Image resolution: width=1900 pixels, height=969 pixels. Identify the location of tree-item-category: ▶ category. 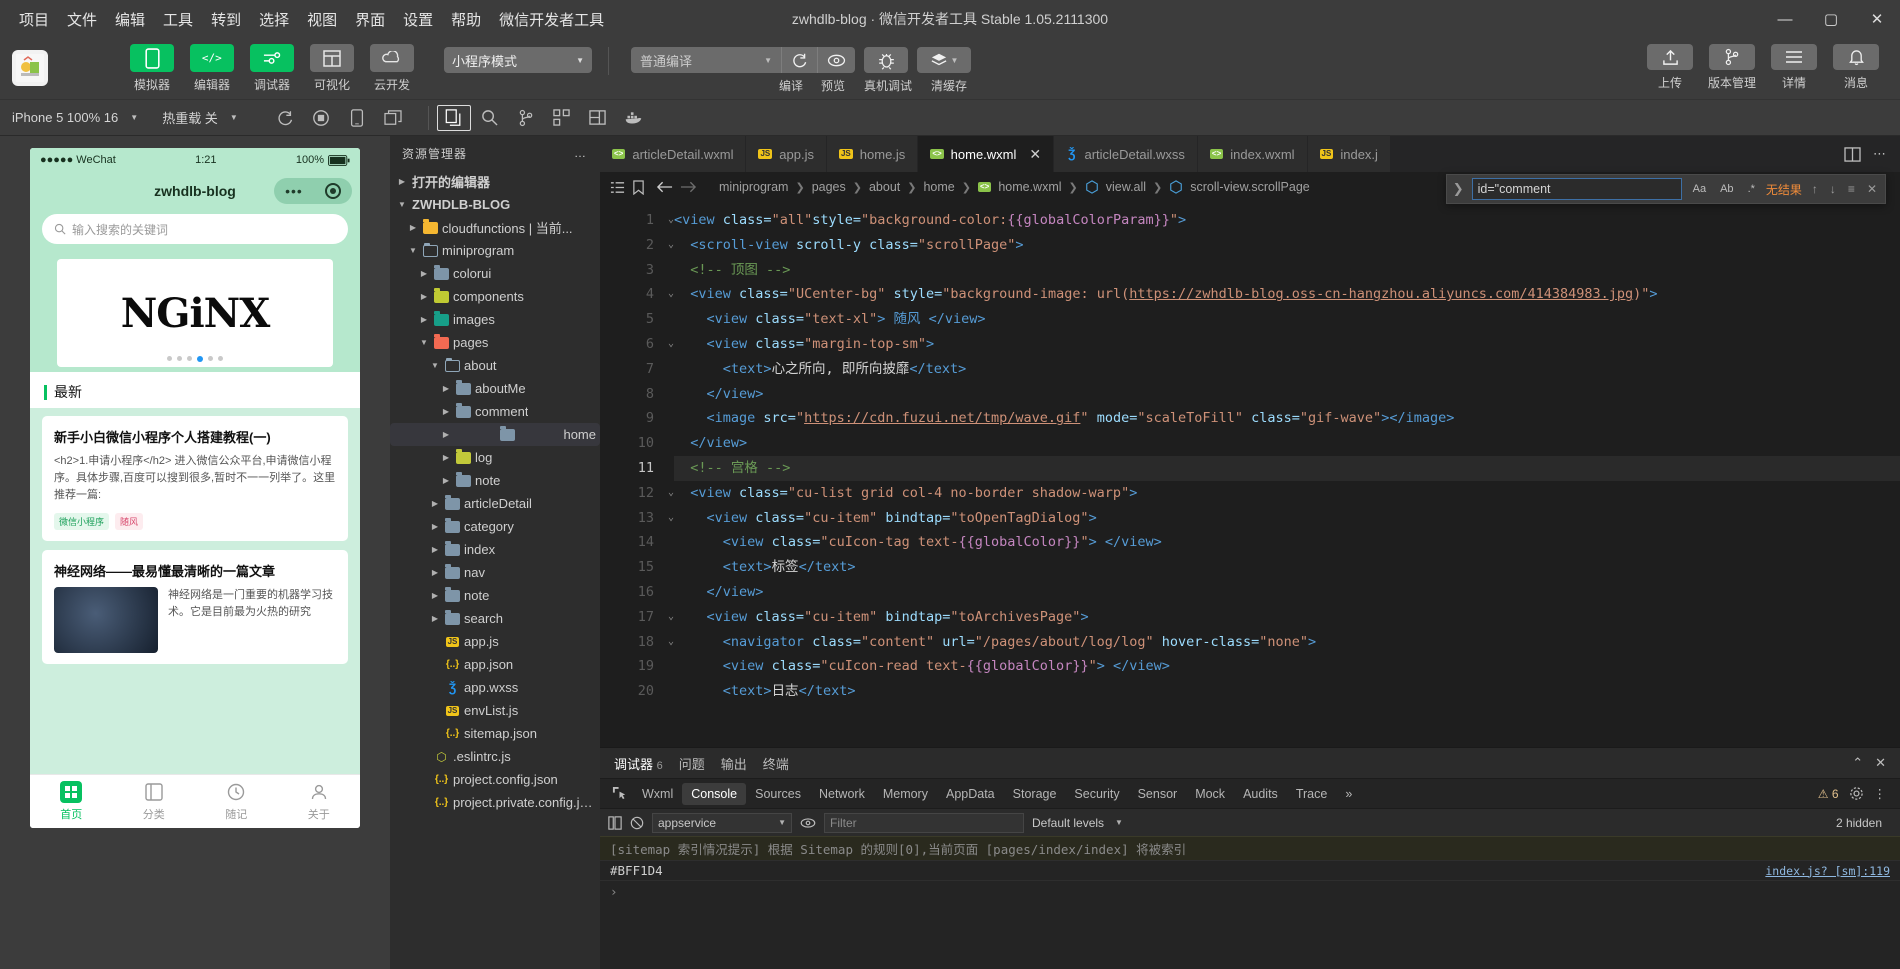
(495, 526).